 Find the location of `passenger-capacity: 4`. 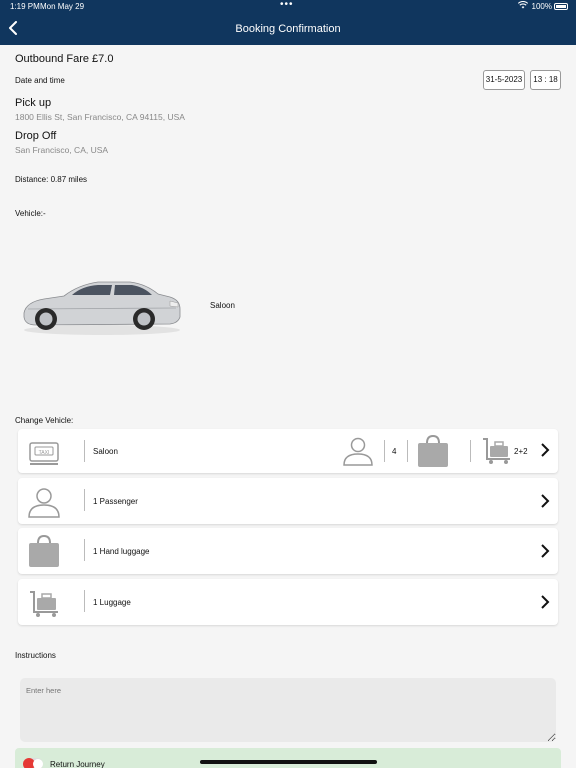

passenger-capacity: 4 is located at coordinates (394, 451).